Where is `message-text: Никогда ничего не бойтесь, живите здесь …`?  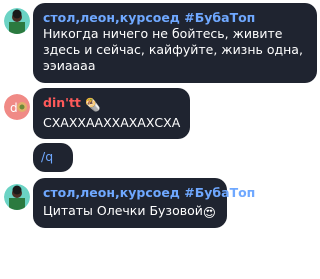 message-text: Никогда ничего не бойтесь, живите здесь … is located at coordinates (175, 50).